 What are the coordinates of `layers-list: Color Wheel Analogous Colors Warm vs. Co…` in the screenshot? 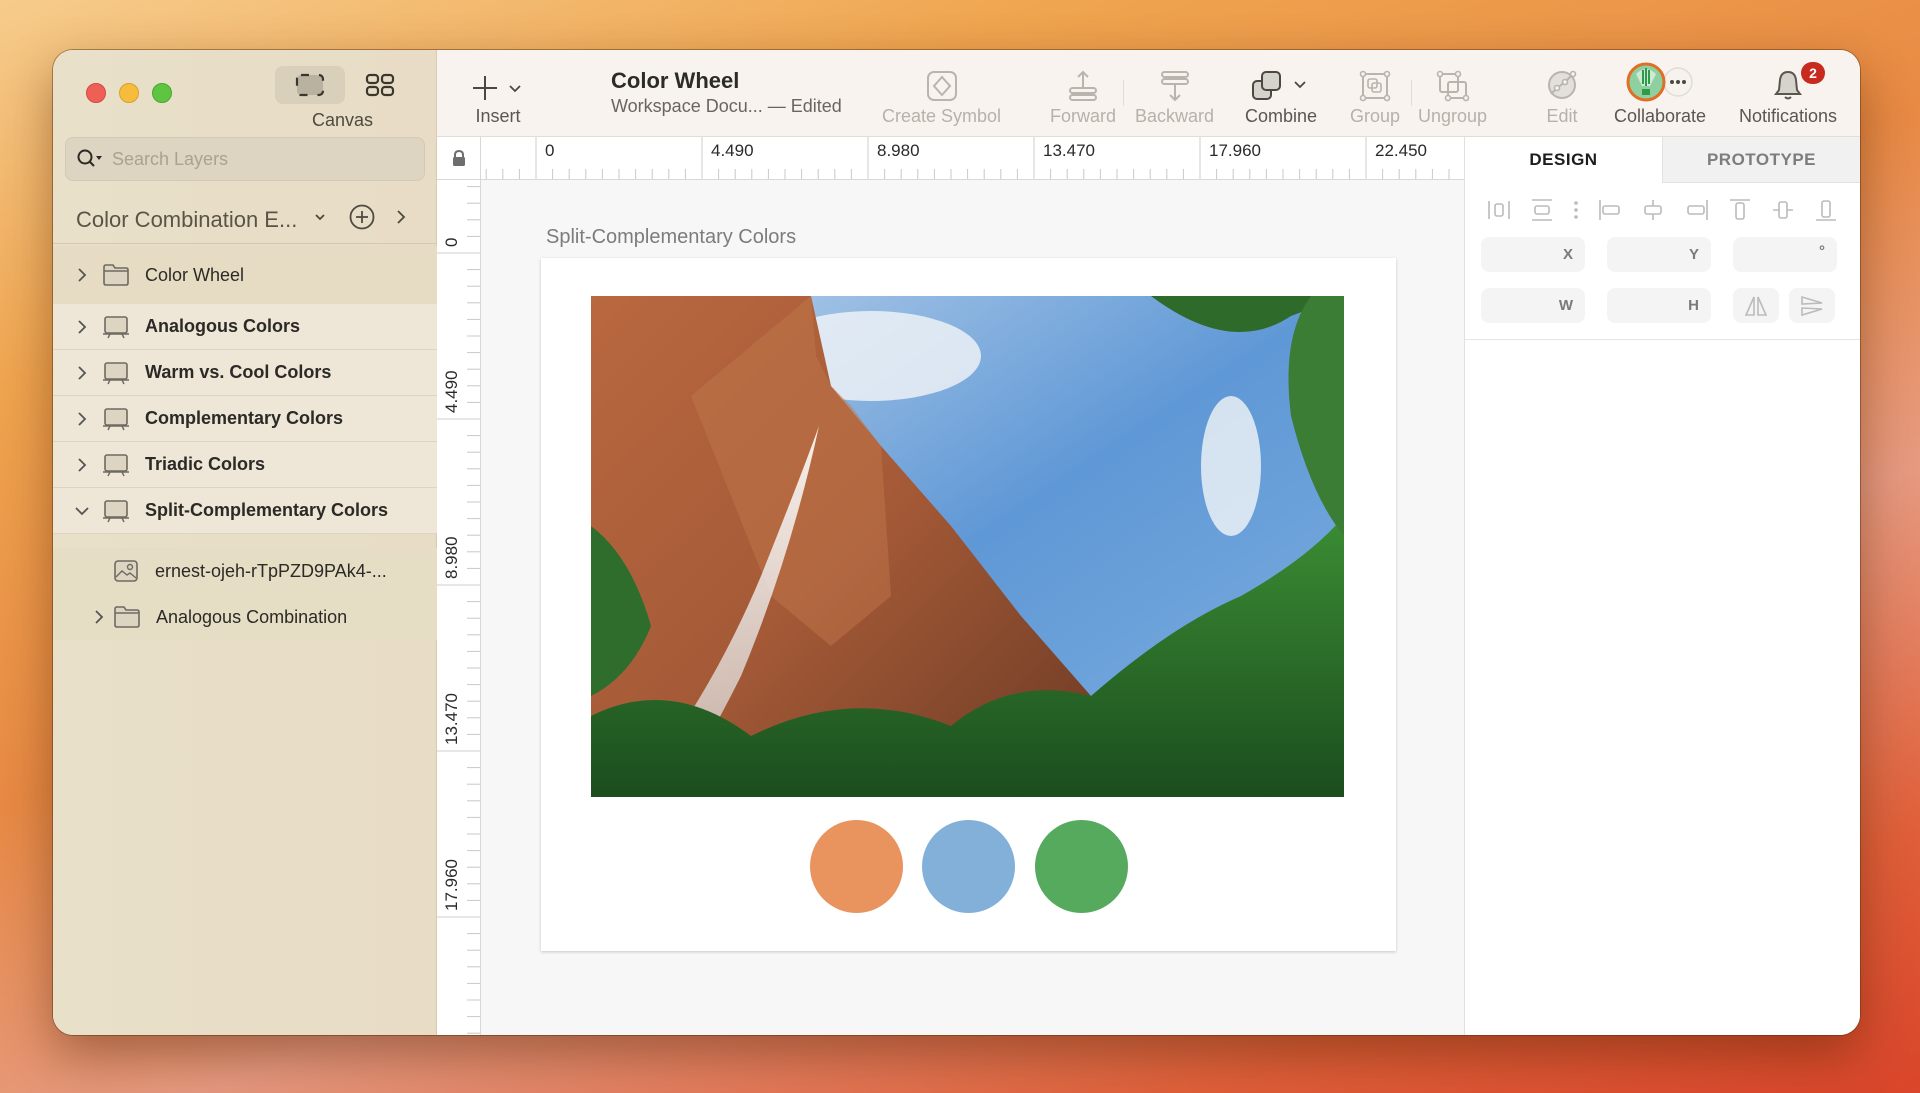 It's located at (245, 443).